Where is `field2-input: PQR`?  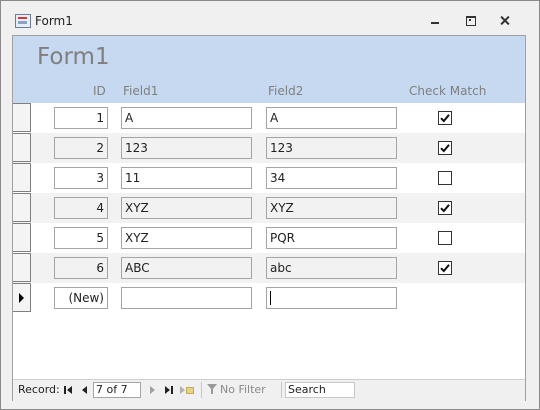 field2-input: PQR is located at coordinates (331, 238).